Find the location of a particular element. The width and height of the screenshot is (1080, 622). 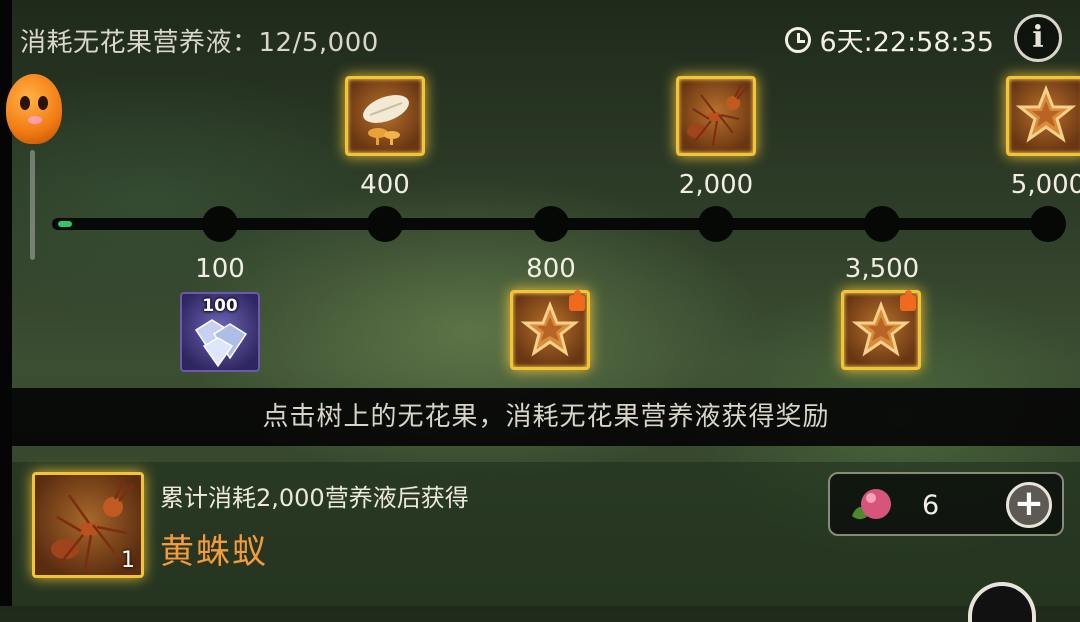

mascot-avatar is located at coordinates (34, 109).